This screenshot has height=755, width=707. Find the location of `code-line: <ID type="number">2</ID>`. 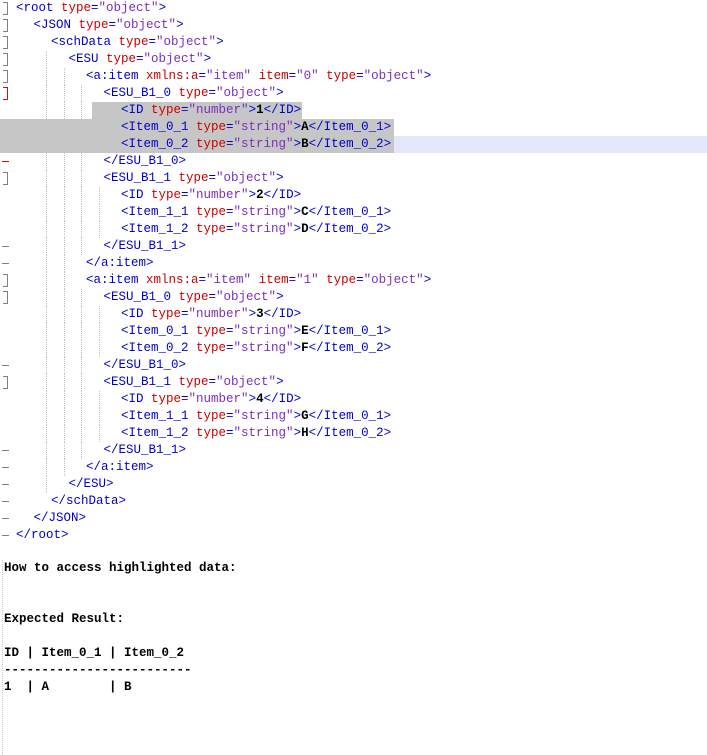

code-line: <ID type="number">2</ID> is located at coordinates (353, 195).